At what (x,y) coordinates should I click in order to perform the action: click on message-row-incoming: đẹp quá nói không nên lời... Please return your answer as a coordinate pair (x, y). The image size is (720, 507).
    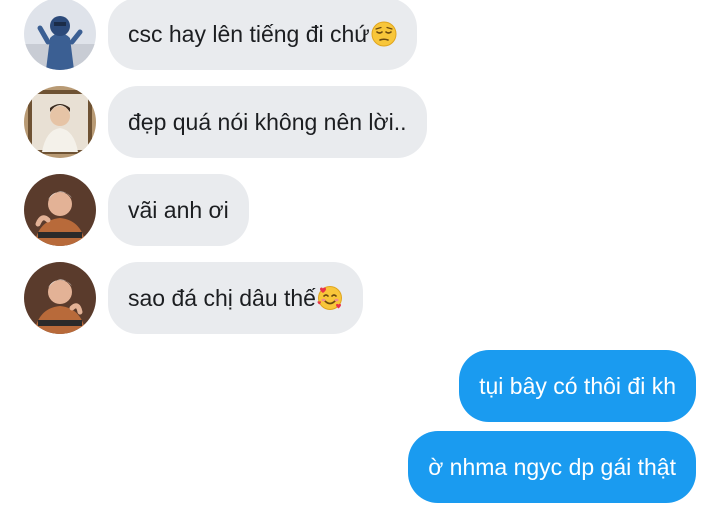
    Looking at the image, I should click on (360, 122).